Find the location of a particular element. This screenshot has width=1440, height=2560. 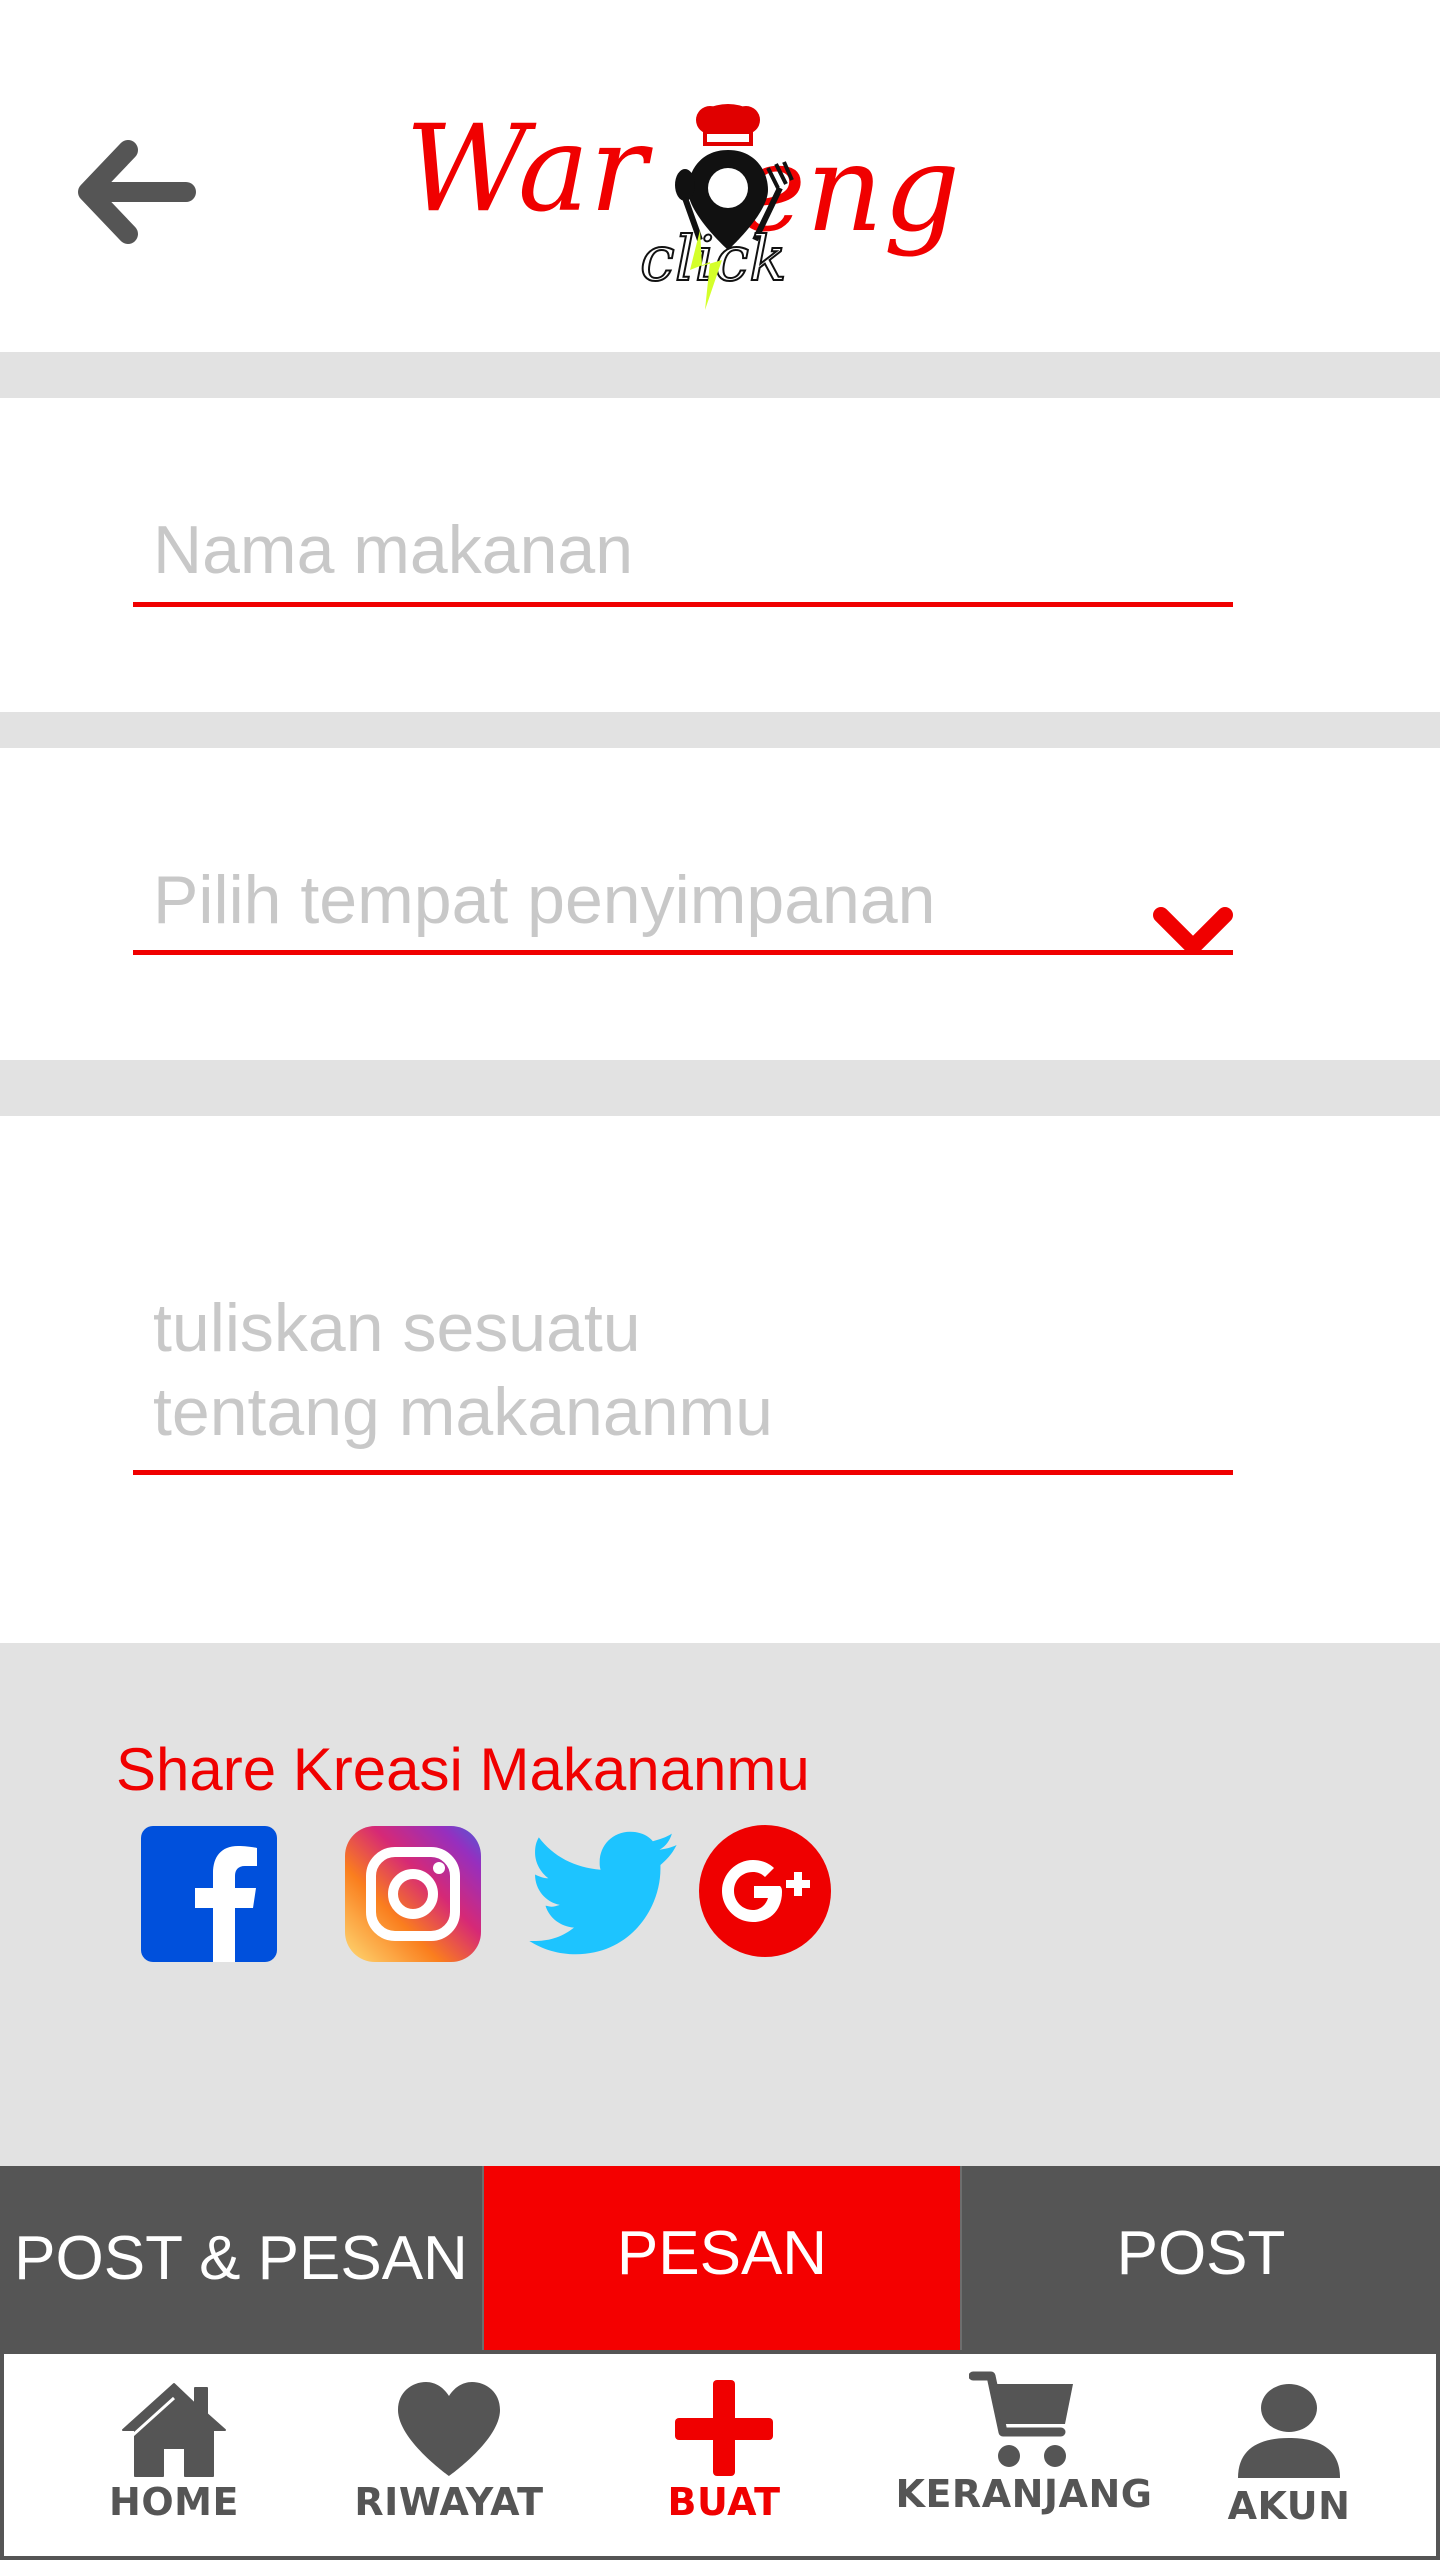

action-tabs: POST & PESAN PESAN POST is located at coordinates (720, 2258).